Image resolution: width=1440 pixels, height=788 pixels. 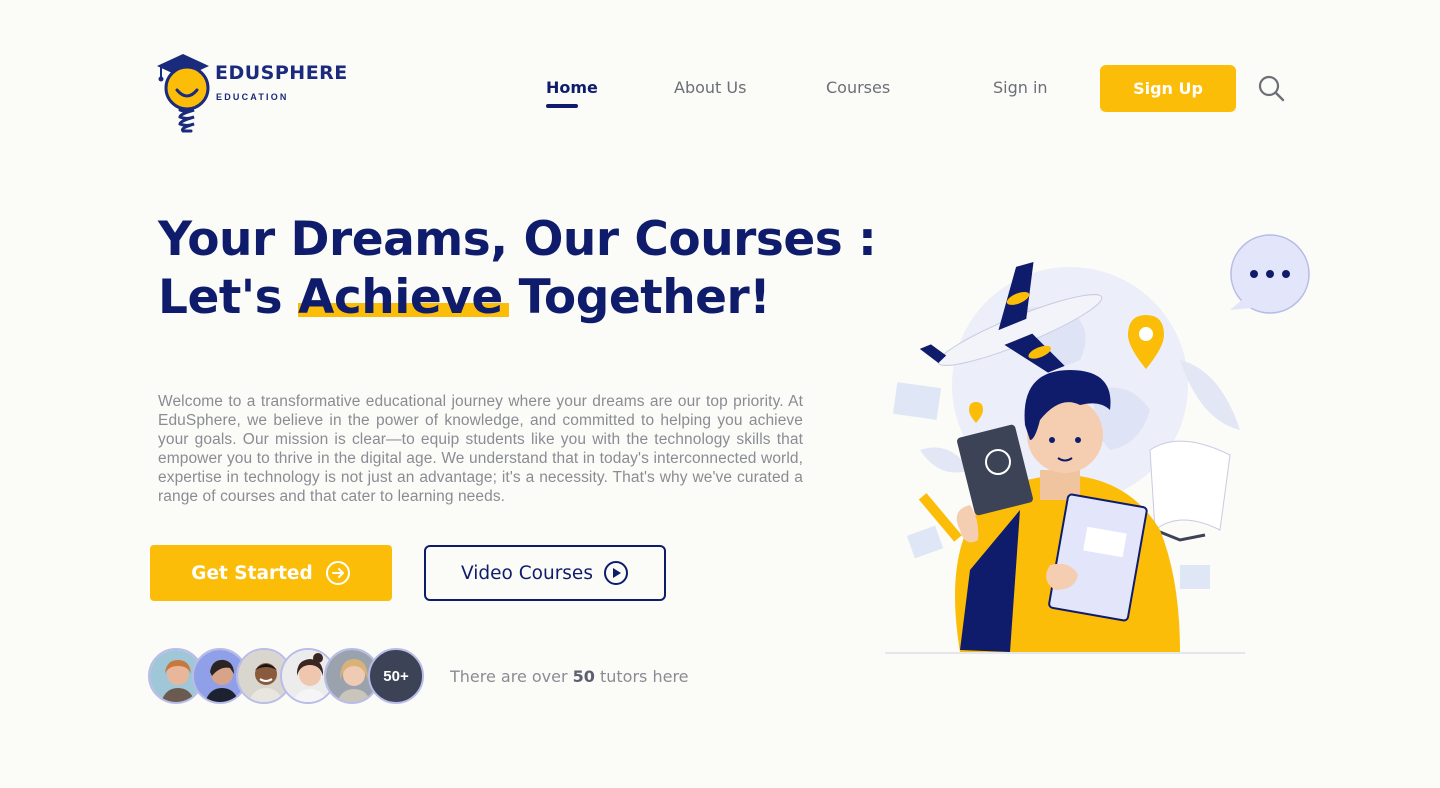 I want to click on video-courses-button: Video Courses, so click(x=545, y=573).